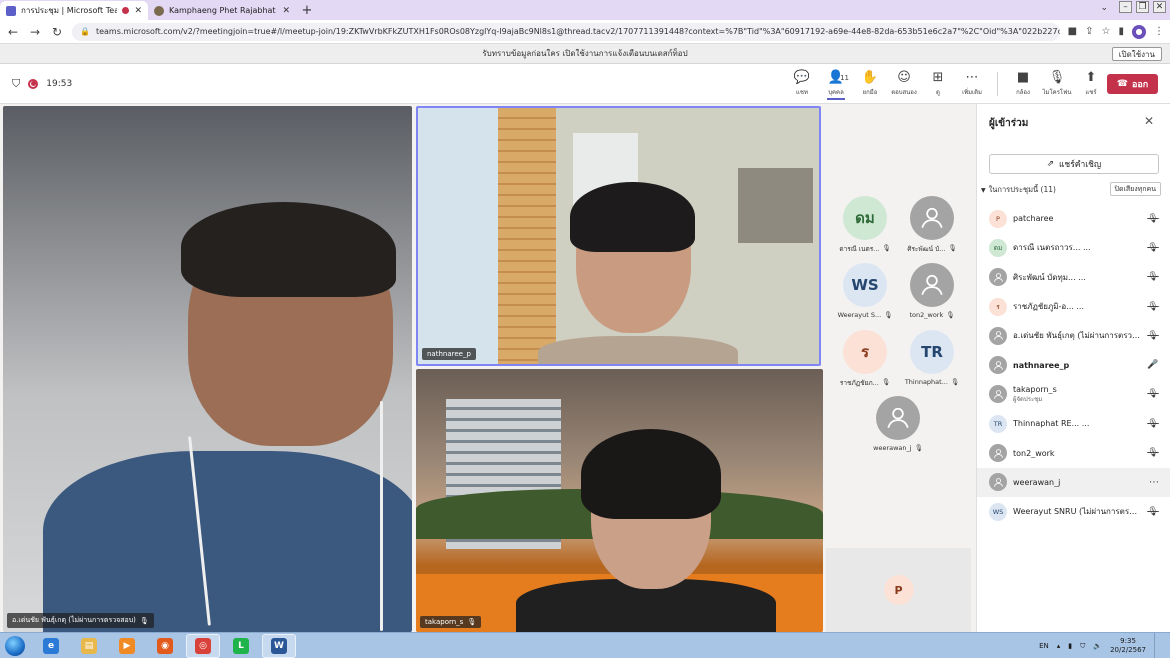 This screenshot has width=1170, height=658. I want to click on share-invite-button: ⇗ แชร์คำเชิญ, so click(1074, 164).